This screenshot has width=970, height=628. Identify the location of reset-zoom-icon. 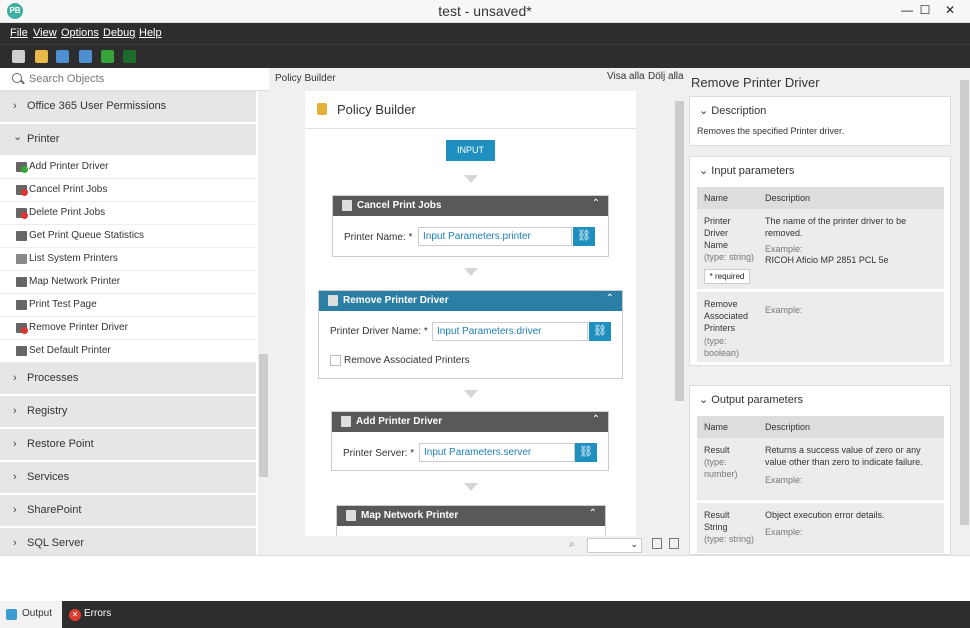
(674, 543).